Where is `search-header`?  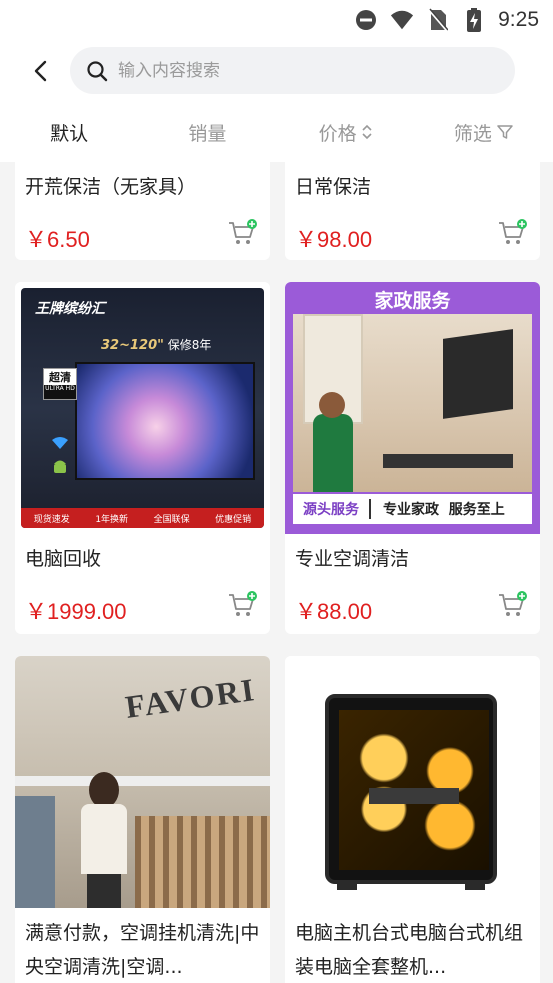
search-header is located at coordinates (276, 71).